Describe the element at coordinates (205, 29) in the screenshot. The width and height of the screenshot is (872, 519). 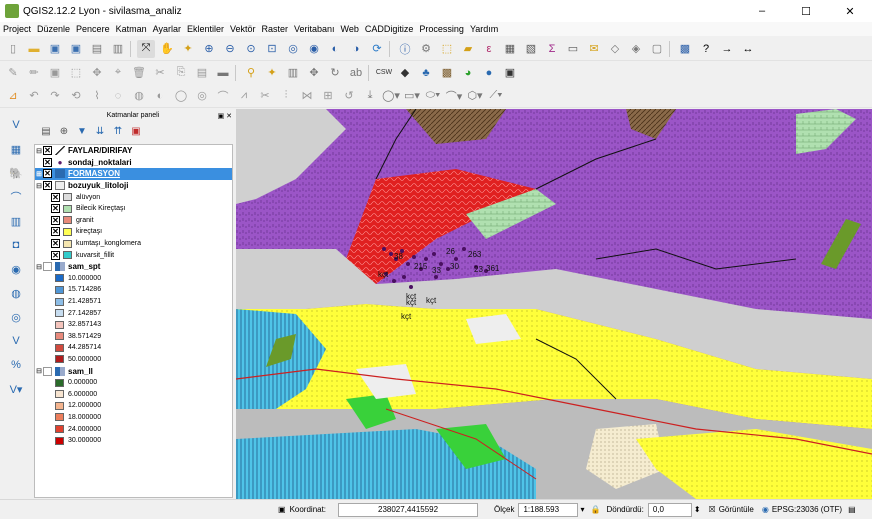
I see `menu-plugins: Eklentiler` at that location.